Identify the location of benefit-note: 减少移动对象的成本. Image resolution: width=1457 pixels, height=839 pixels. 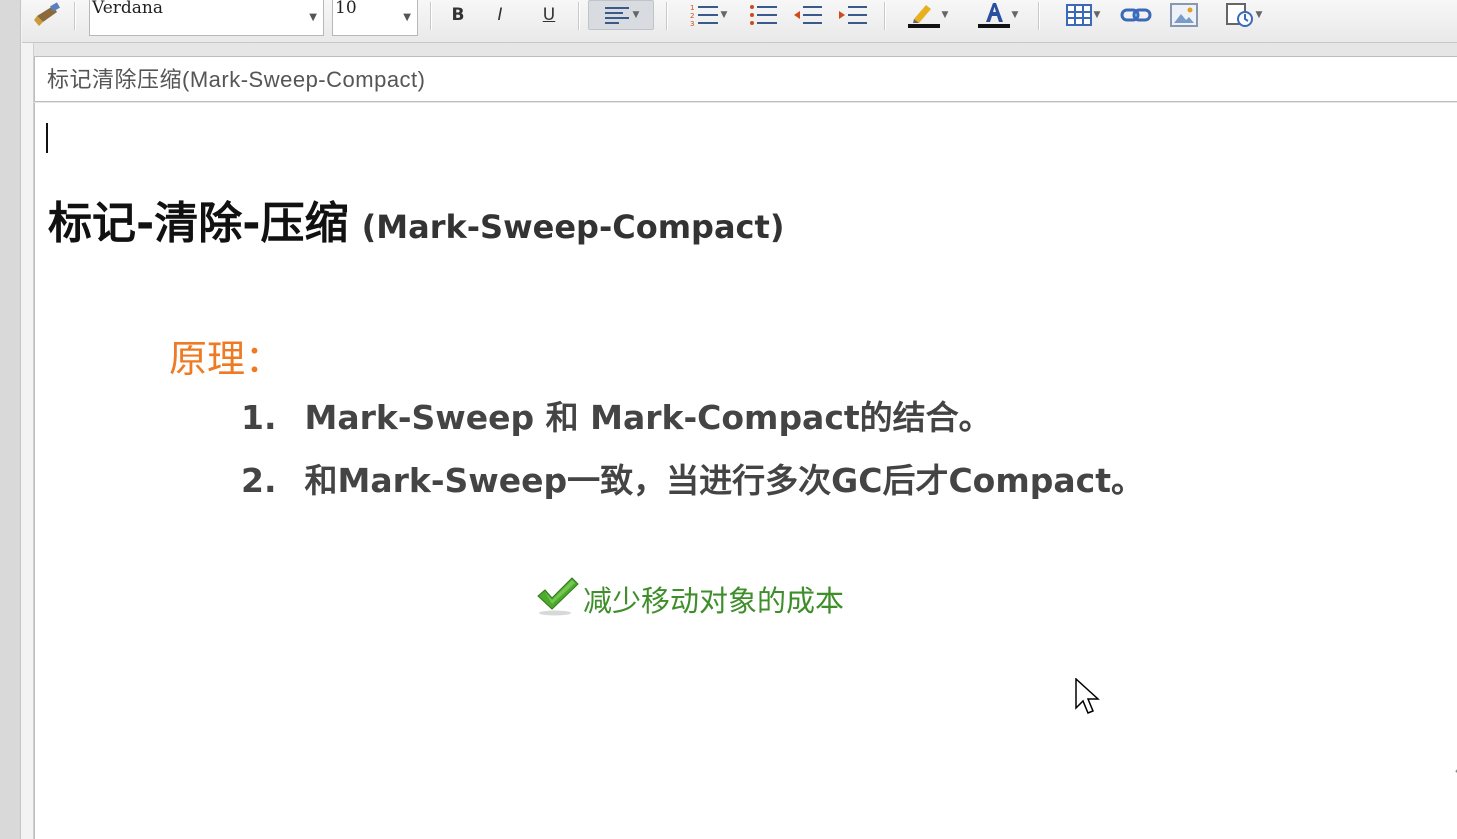
(689, 597).